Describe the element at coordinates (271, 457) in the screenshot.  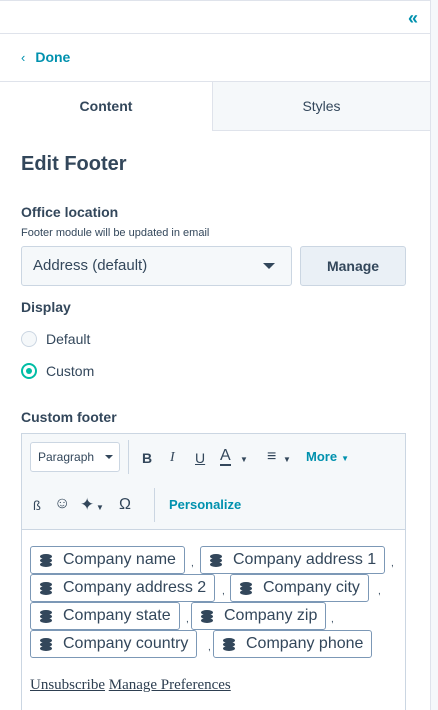
I see `align-icon: ≡` at that location.